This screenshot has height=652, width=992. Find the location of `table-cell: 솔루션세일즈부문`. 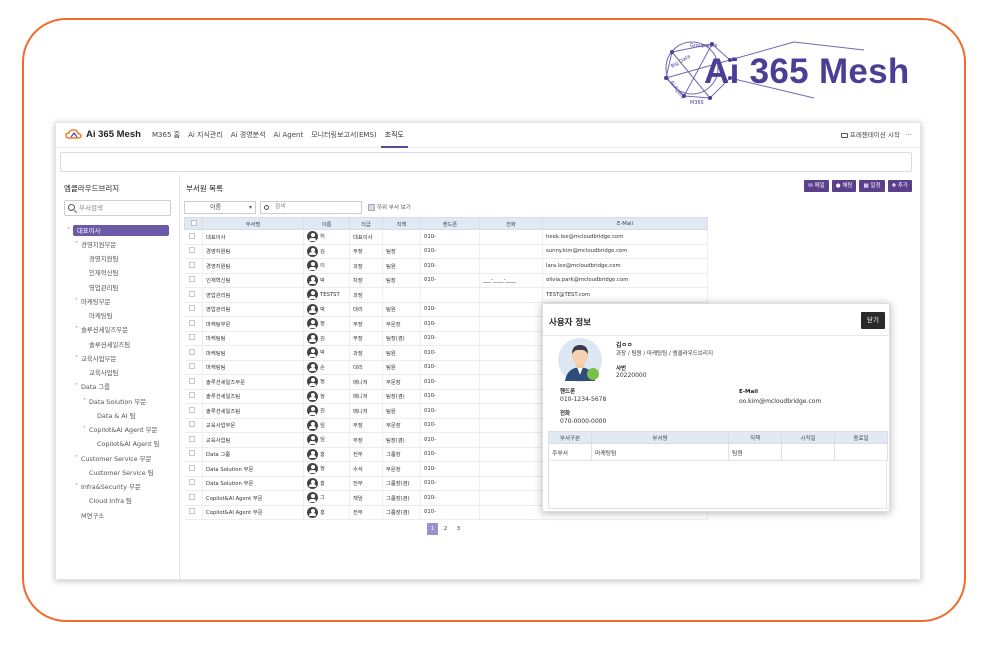

table-cell: 솔루션세일즈부문 is located at coordinates (253, 382).